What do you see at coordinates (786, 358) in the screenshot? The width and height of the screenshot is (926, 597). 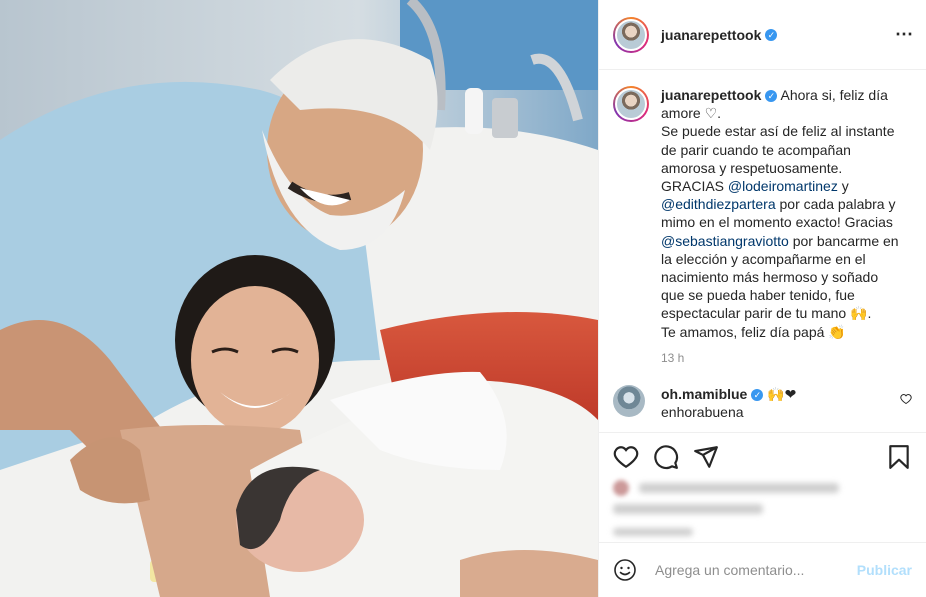 I see `caption-timestamp: 13 h` at bounding box center [786, 358].